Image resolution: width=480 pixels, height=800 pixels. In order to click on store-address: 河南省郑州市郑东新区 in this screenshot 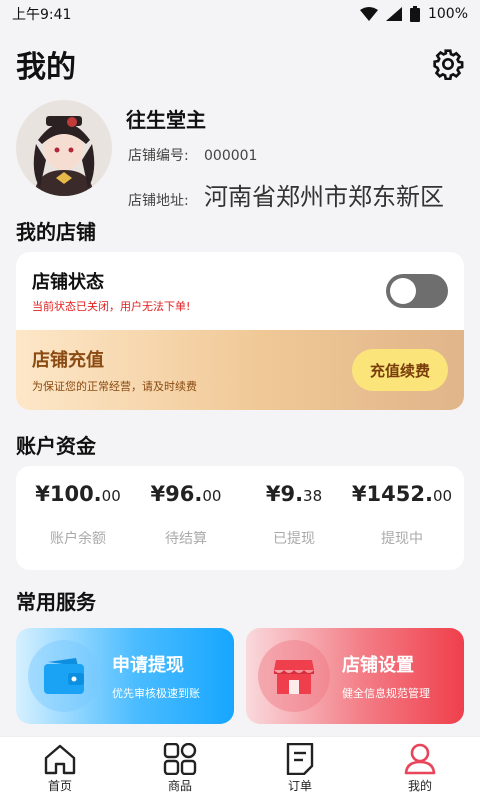, I will do `click(324, 197)`.